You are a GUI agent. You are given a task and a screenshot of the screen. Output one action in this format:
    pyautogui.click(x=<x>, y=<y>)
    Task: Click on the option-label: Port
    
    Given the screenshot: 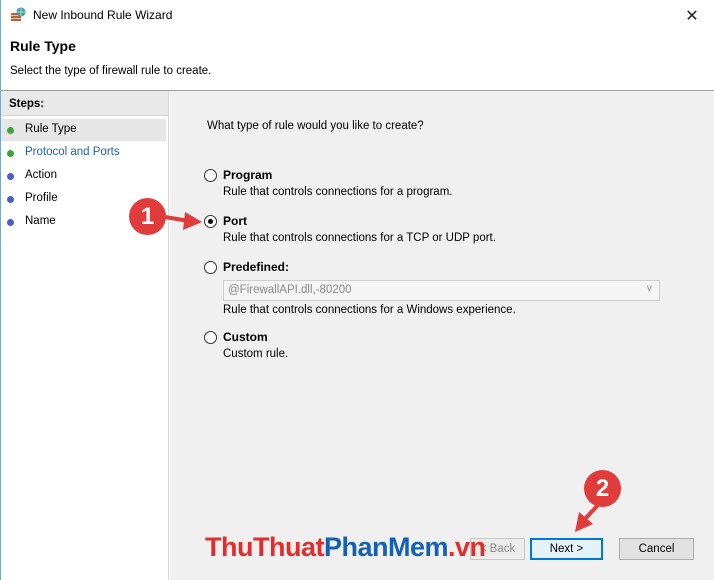 What is the action you would take?
    pyautogui.click(x=235, y=221)
    